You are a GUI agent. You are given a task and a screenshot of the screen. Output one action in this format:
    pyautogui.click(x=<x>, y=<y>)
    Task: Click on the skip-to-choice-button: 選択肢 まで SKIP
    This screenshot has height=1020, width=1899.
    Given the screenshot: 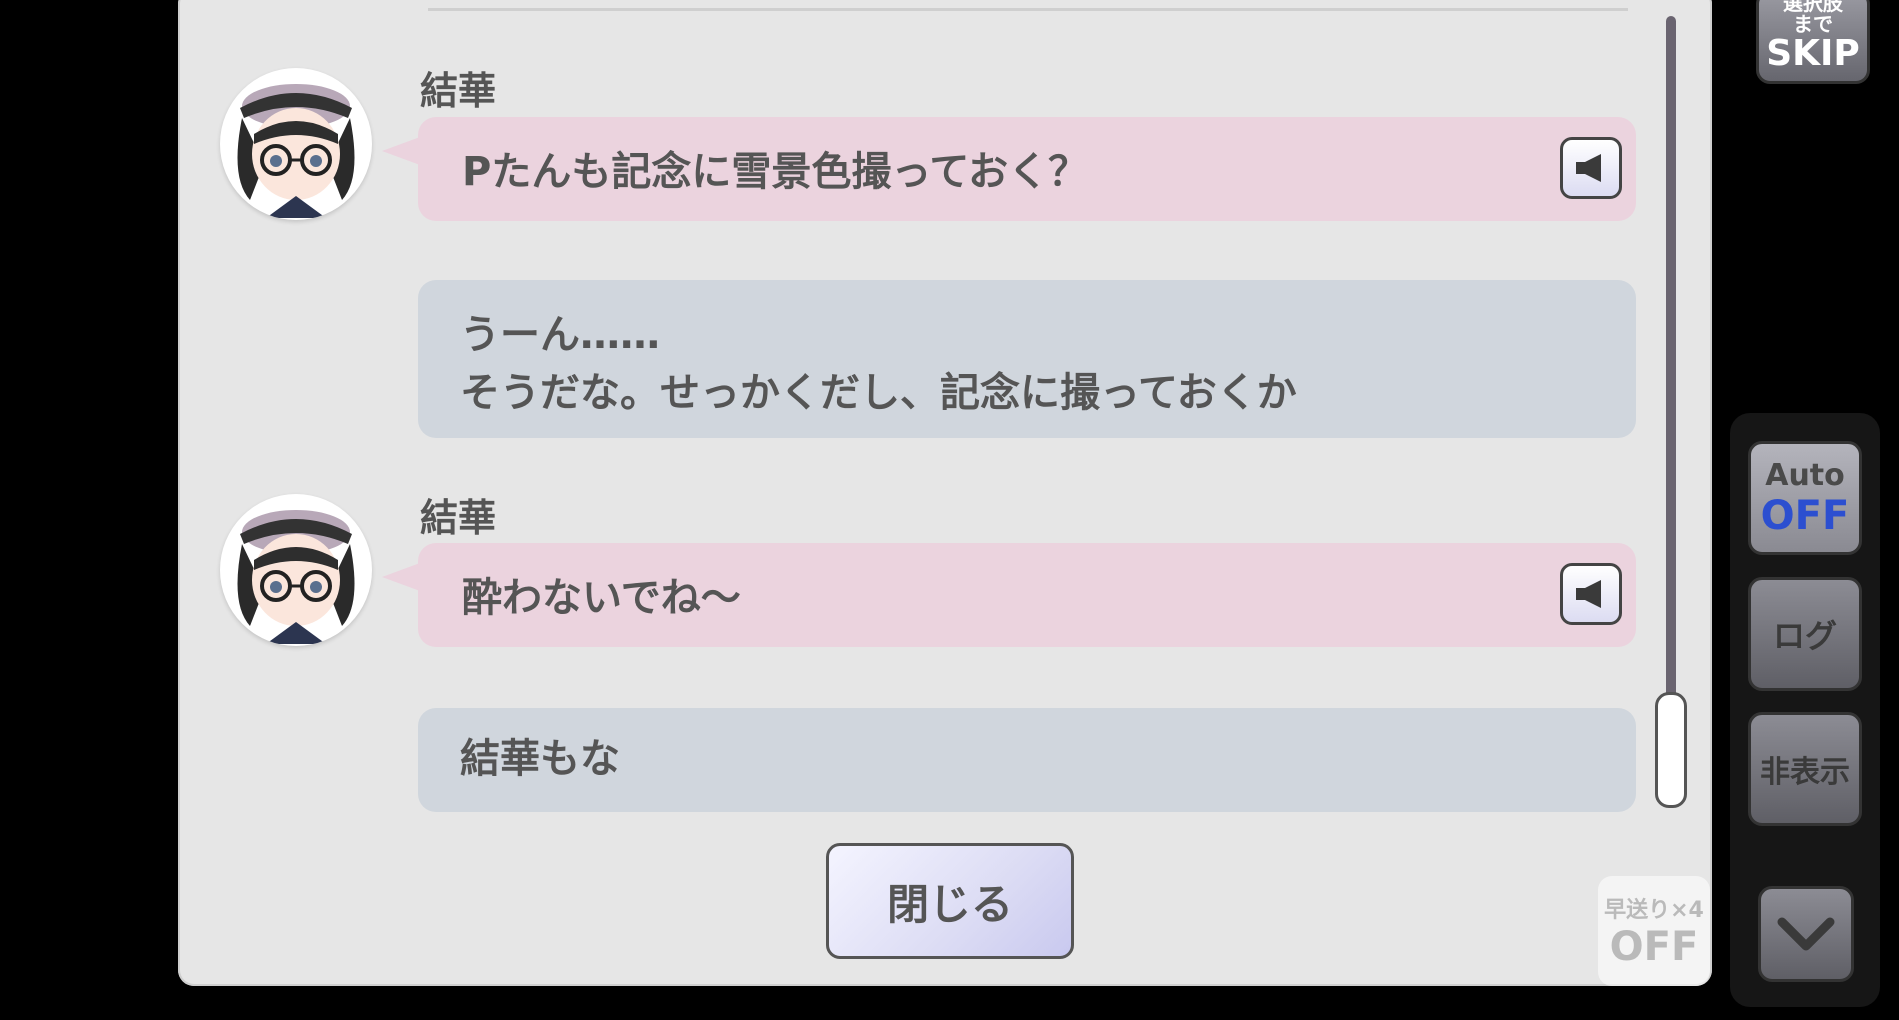 What is the action you would take?
    pyautogui.click(x=1813, y=42)
    